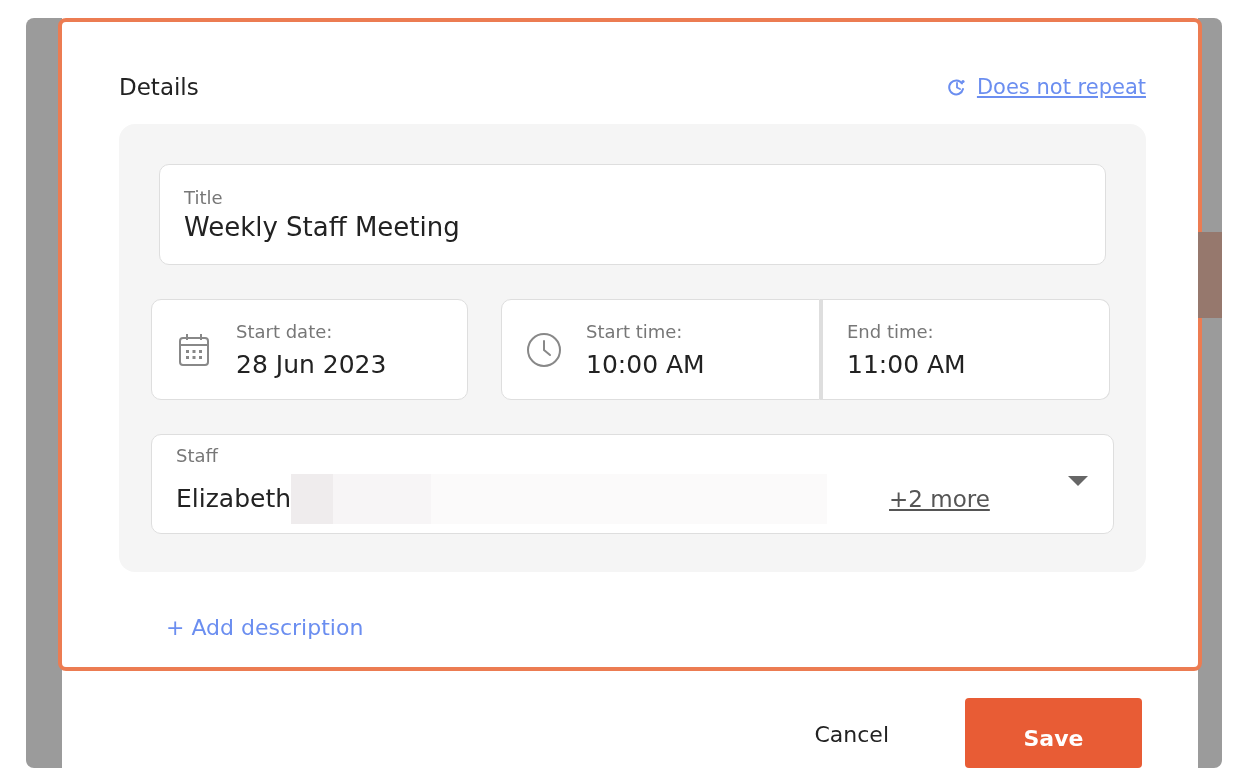  What do you see at coordinates (939, 498) in the screenshot?
I see `more-staff-link: +2 more` at bounding box center [939, 498].